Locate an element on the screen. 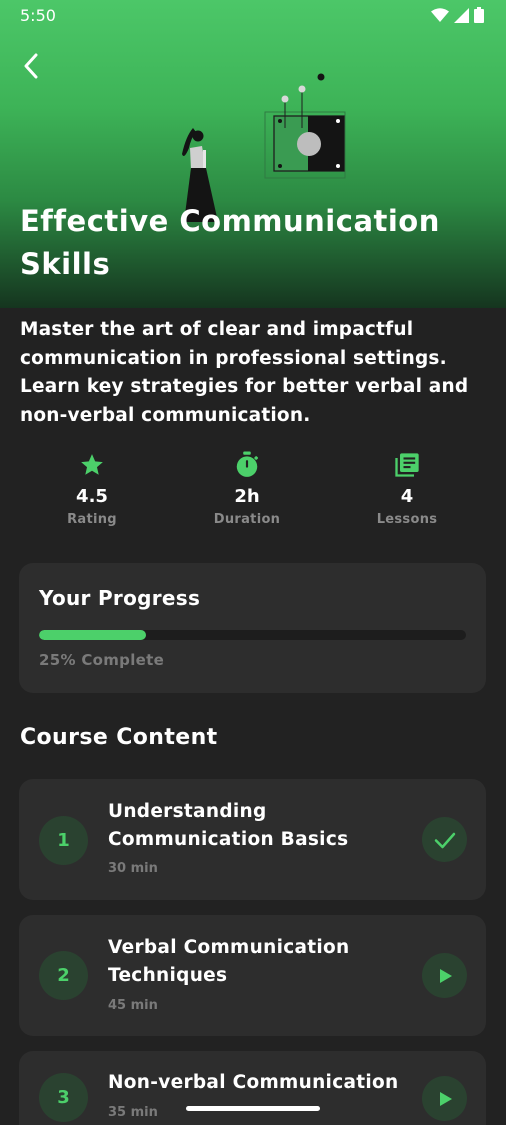 This screenshot has width=506, height=1125. stat-lessons: 4 Lessons is located at coordinates (407, 487).